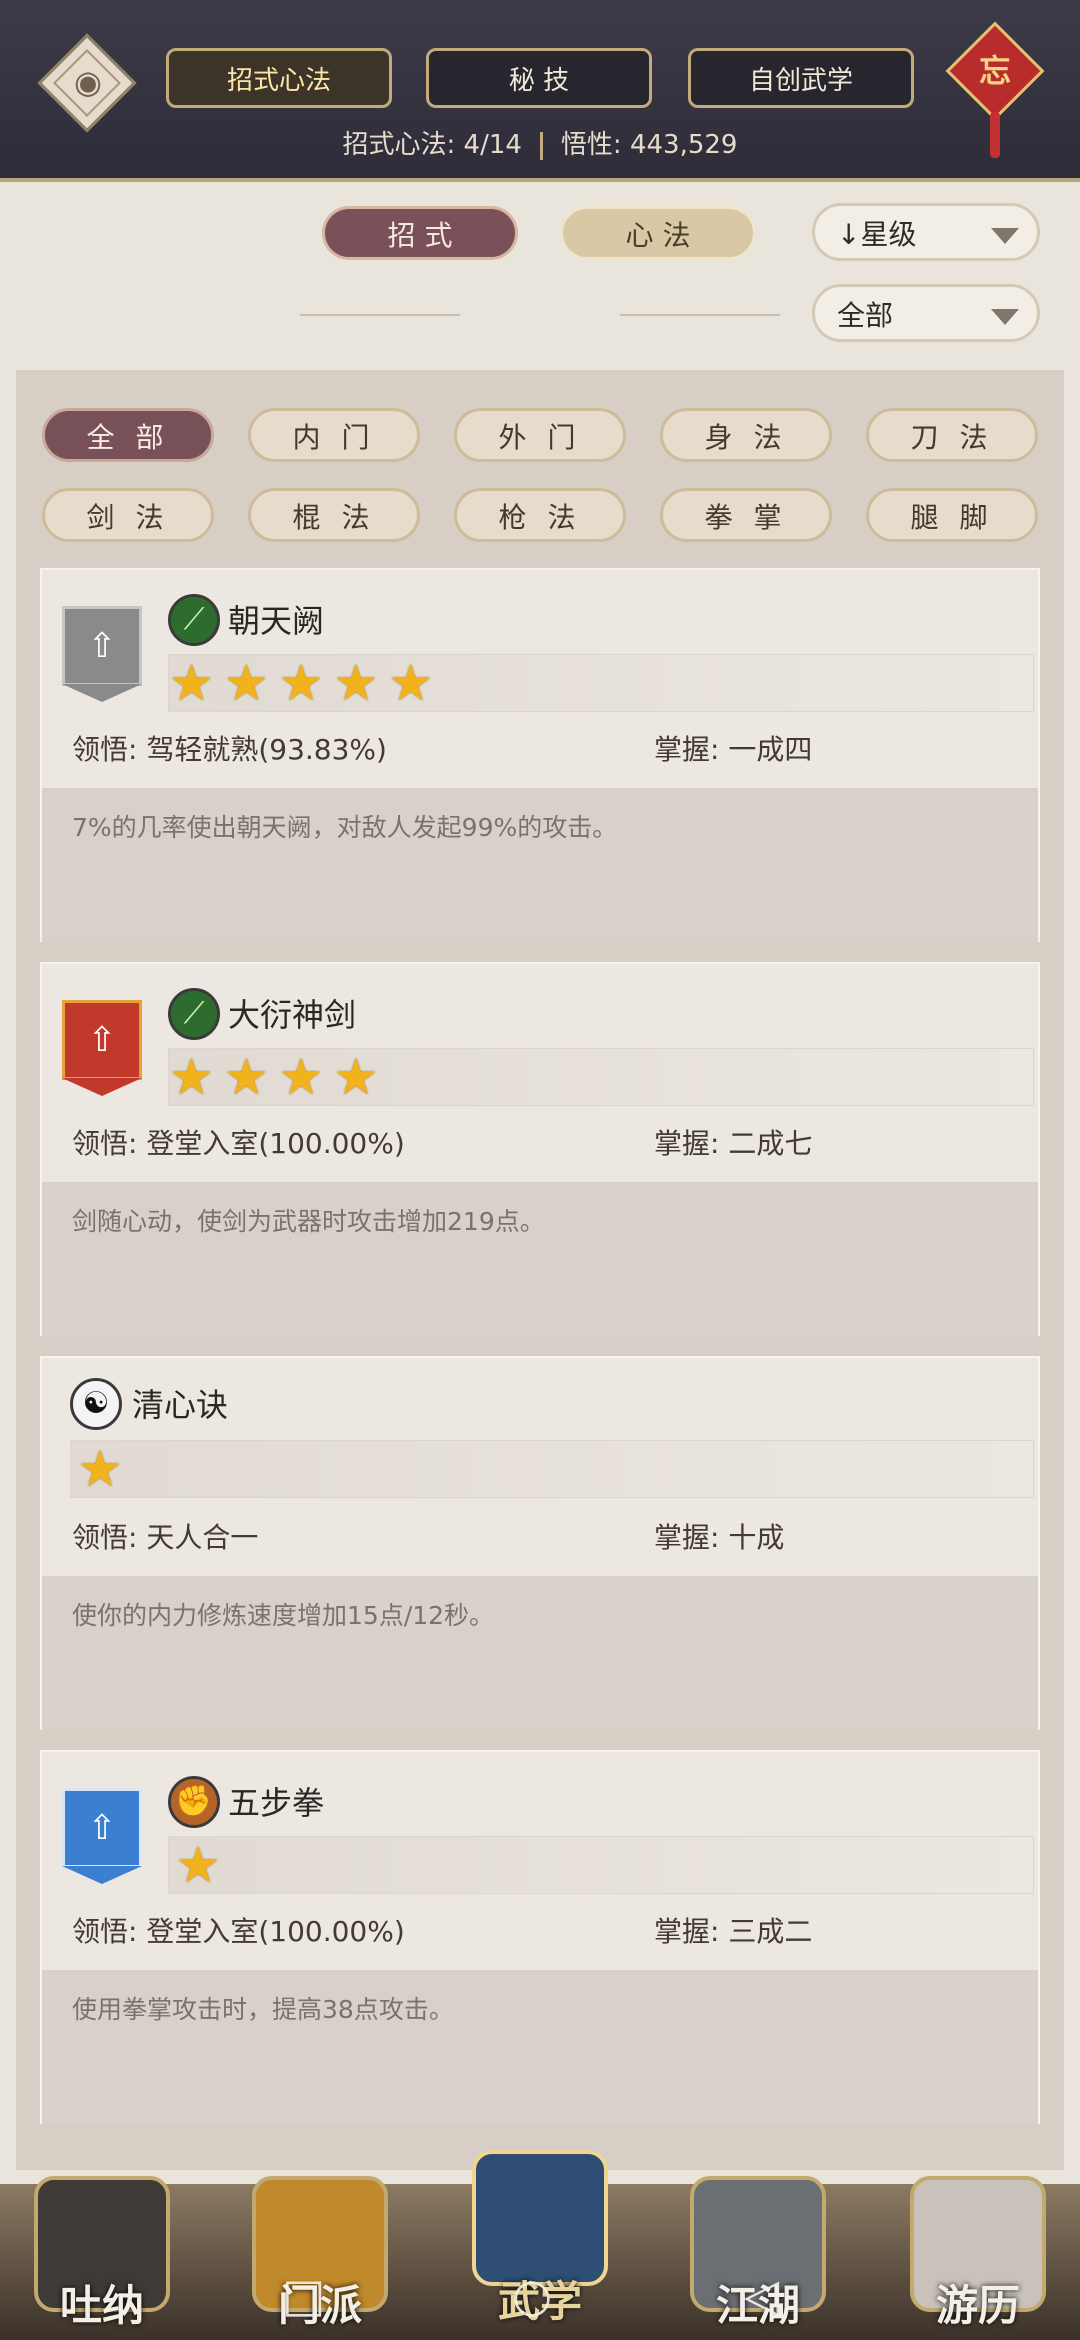 This screenshot has height=2340, width=1080. Describe the element at coordinates (276, 621) in the screenshot. I see `skill-name: 朝天阙` at that location.